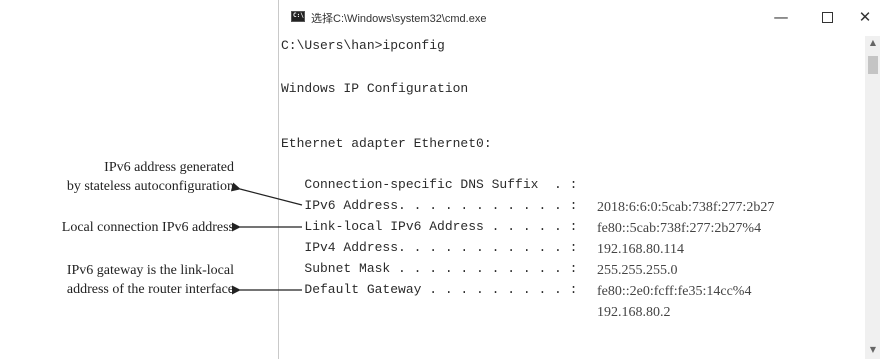 The image size is (880, 359). What do you see at coordinates (266, 238) in the screenshot?
I see `annotation-arrows` at bounding box center [266, 238].